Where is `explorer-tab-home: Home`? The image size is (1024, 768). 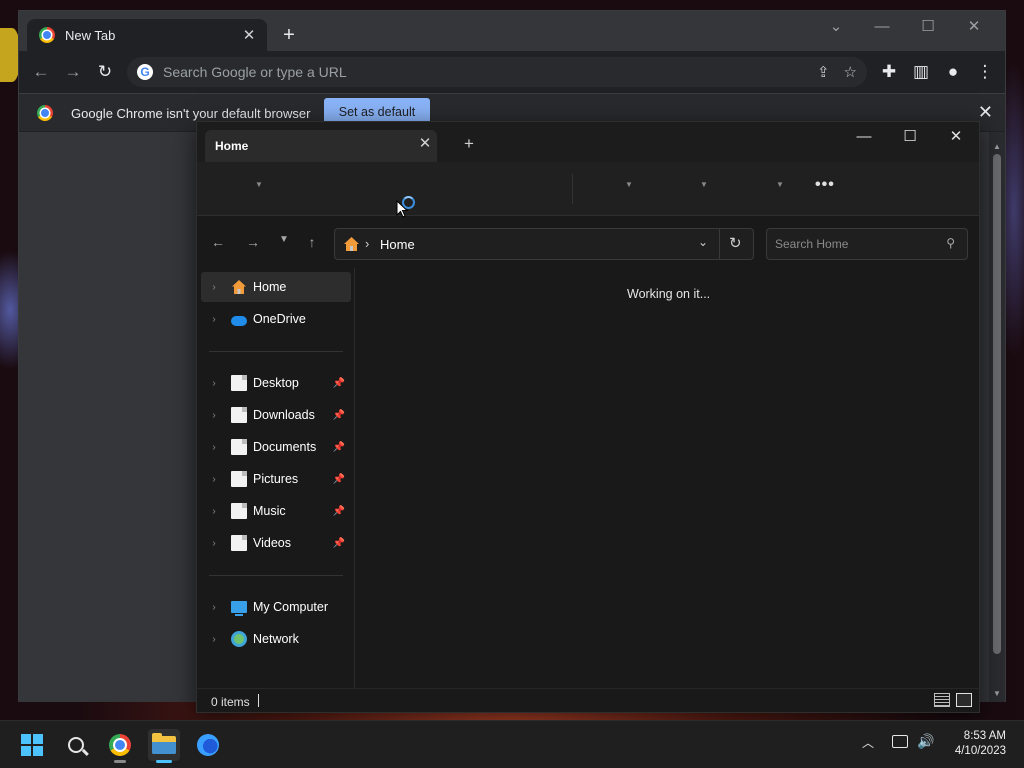 explorer-tab-home: Home is located at coordinates (321, 146).